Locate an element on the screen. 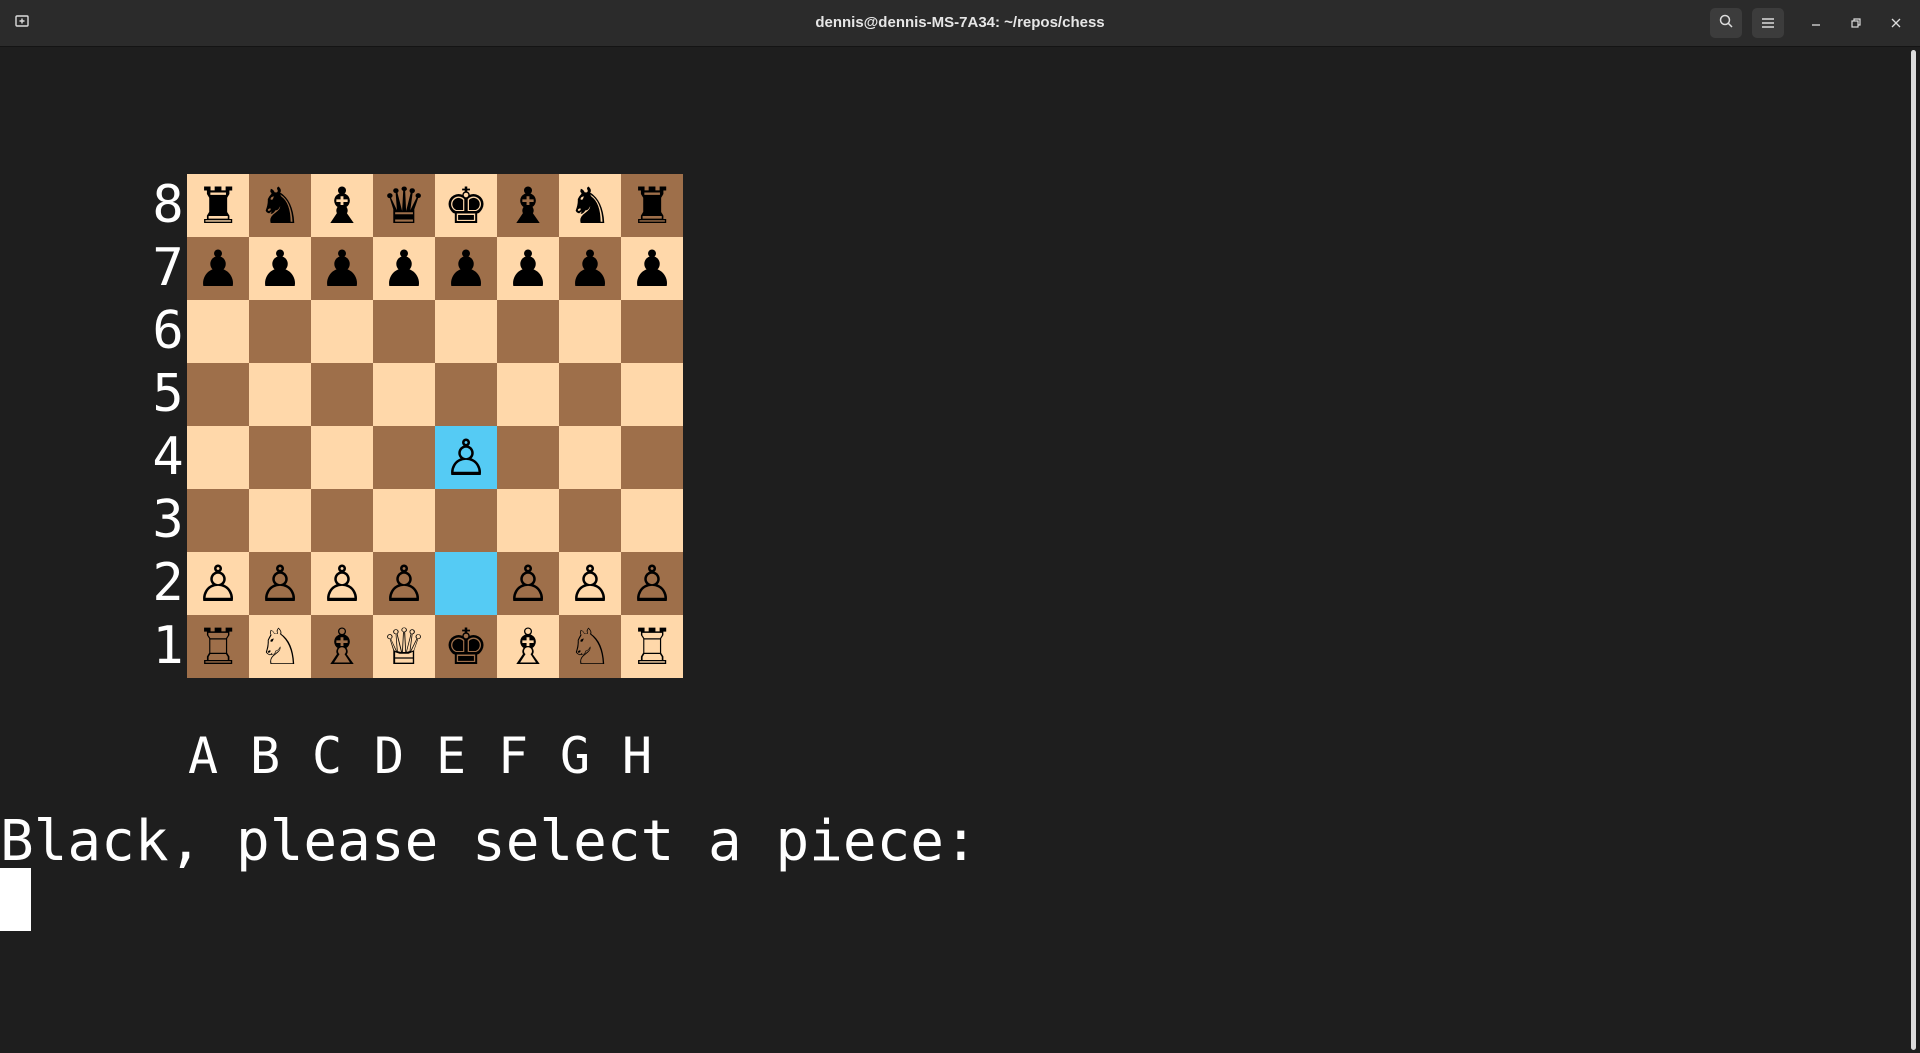 This screenshot has width=1920, height=1053. chess-piece: ♗ is located at coordinates (342, 646).